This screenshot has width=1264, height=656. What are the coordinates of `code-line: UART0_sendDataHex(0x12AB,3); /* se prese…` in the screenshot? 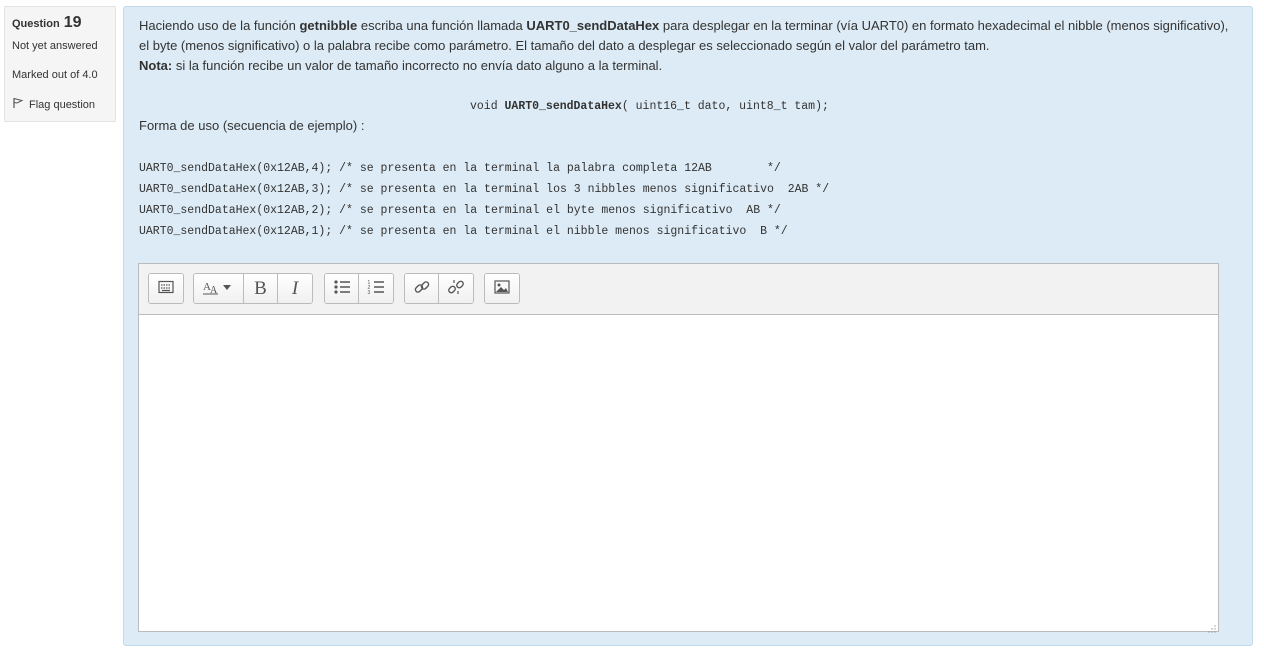 It's located at (484, 189).